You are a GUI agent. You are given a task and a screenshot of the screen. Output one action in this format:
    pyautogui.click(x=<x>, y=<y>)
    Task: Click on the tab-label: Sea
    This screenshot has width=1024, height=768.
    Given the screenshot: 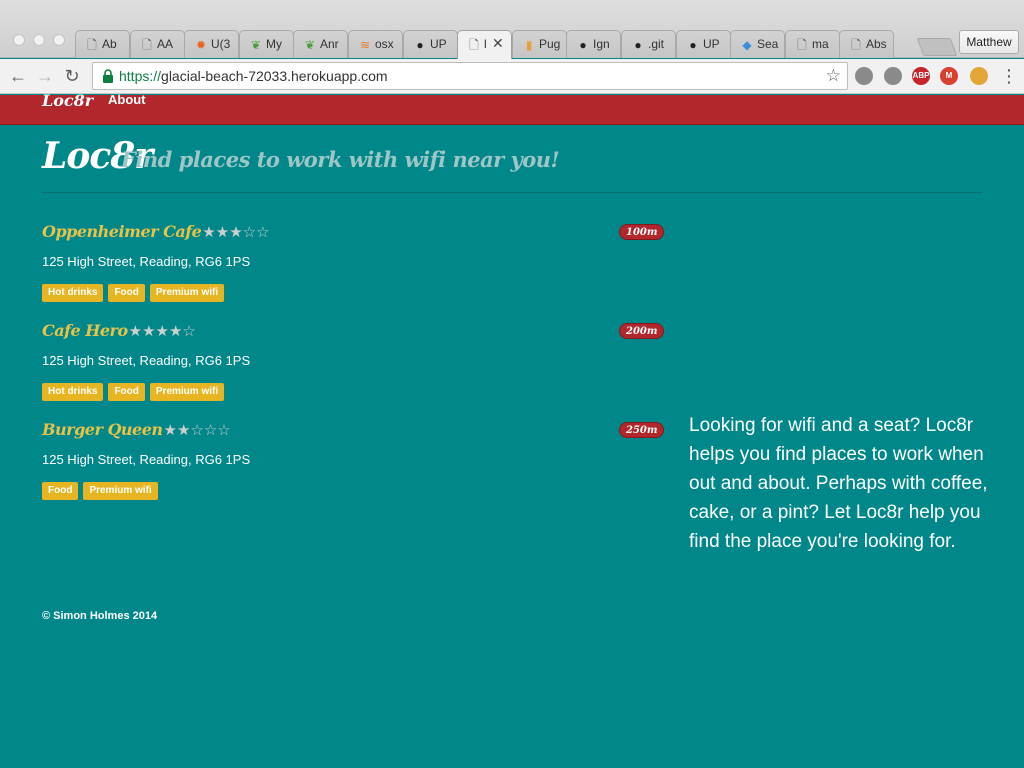 What is the action you would take?
    pyautogui.click(x=768, y=44)
    